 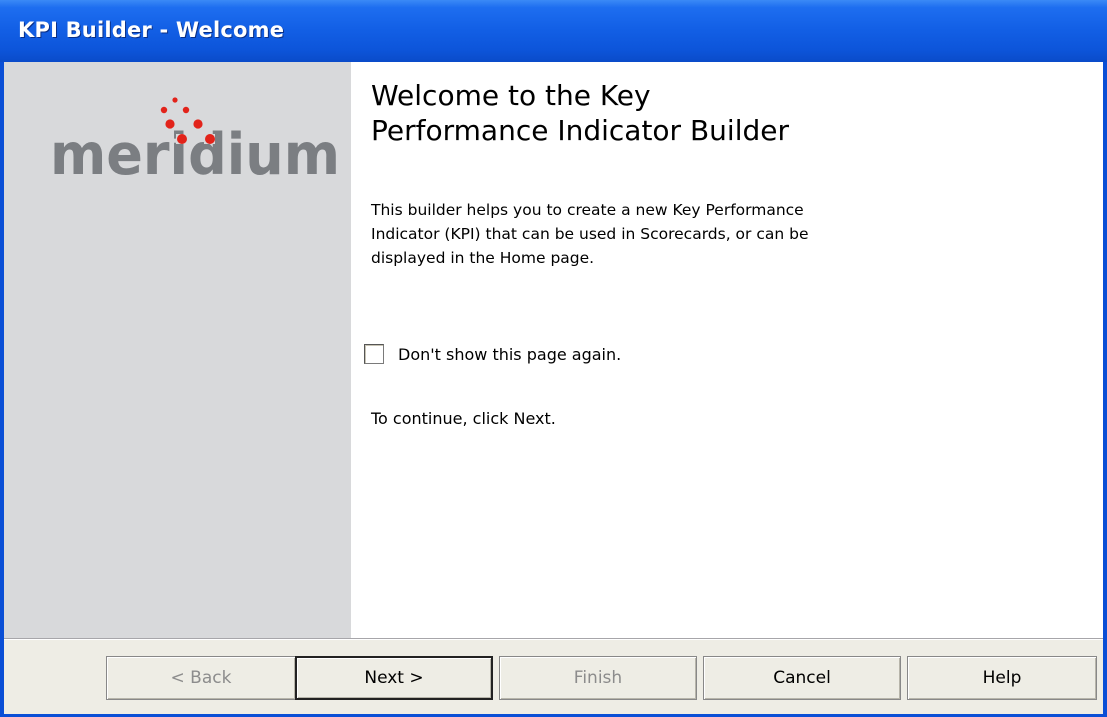 I want to click on cancel-button: Cancel, so click(x=802, y=678).